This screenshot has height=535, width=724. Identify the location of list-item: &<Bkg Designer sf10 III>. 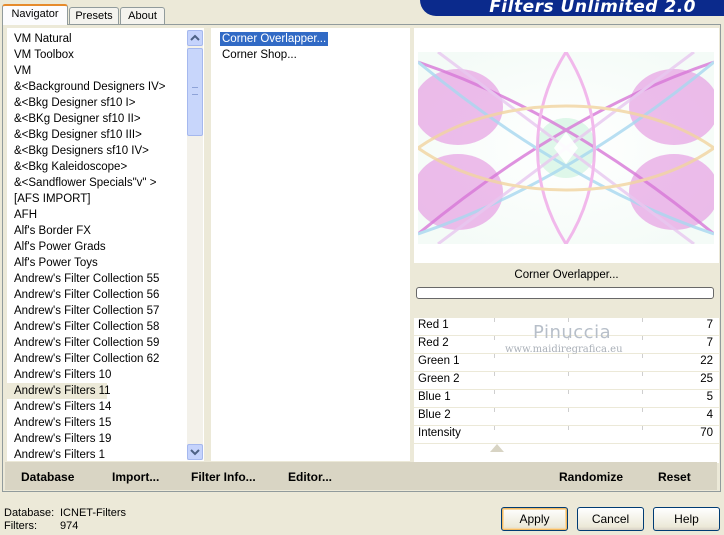
(97, 135).